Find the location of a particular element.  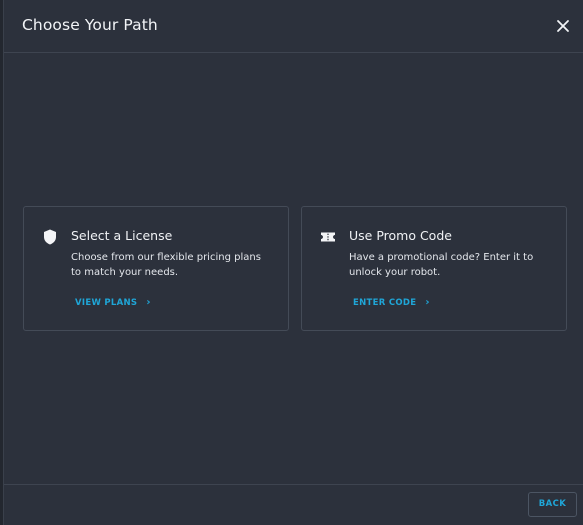

link-label: VIEW PLANS is located at coordinates (106, 303).